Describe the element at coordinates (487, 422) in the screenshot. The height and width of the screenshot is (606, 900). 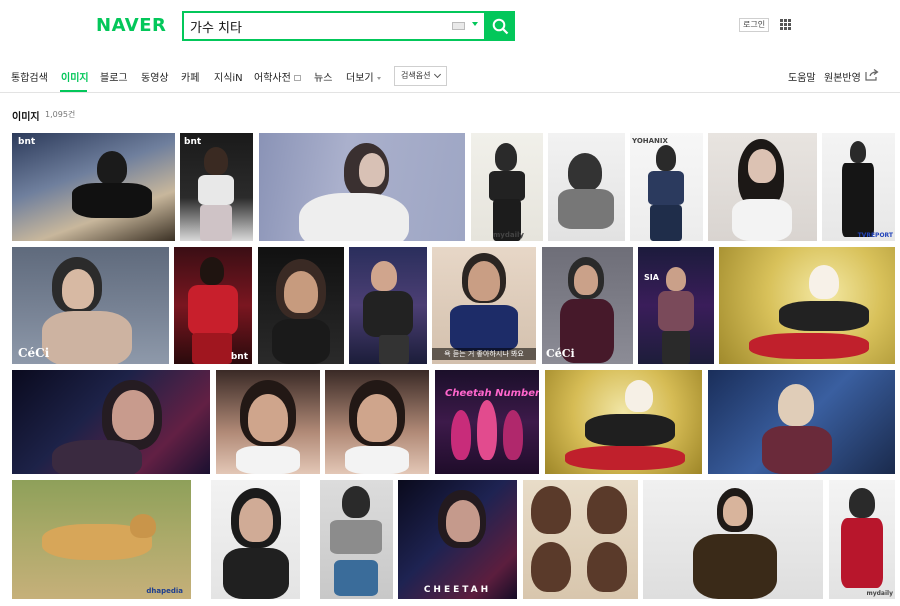
I see `image-thumbnail: Cheetah Number` at that location.